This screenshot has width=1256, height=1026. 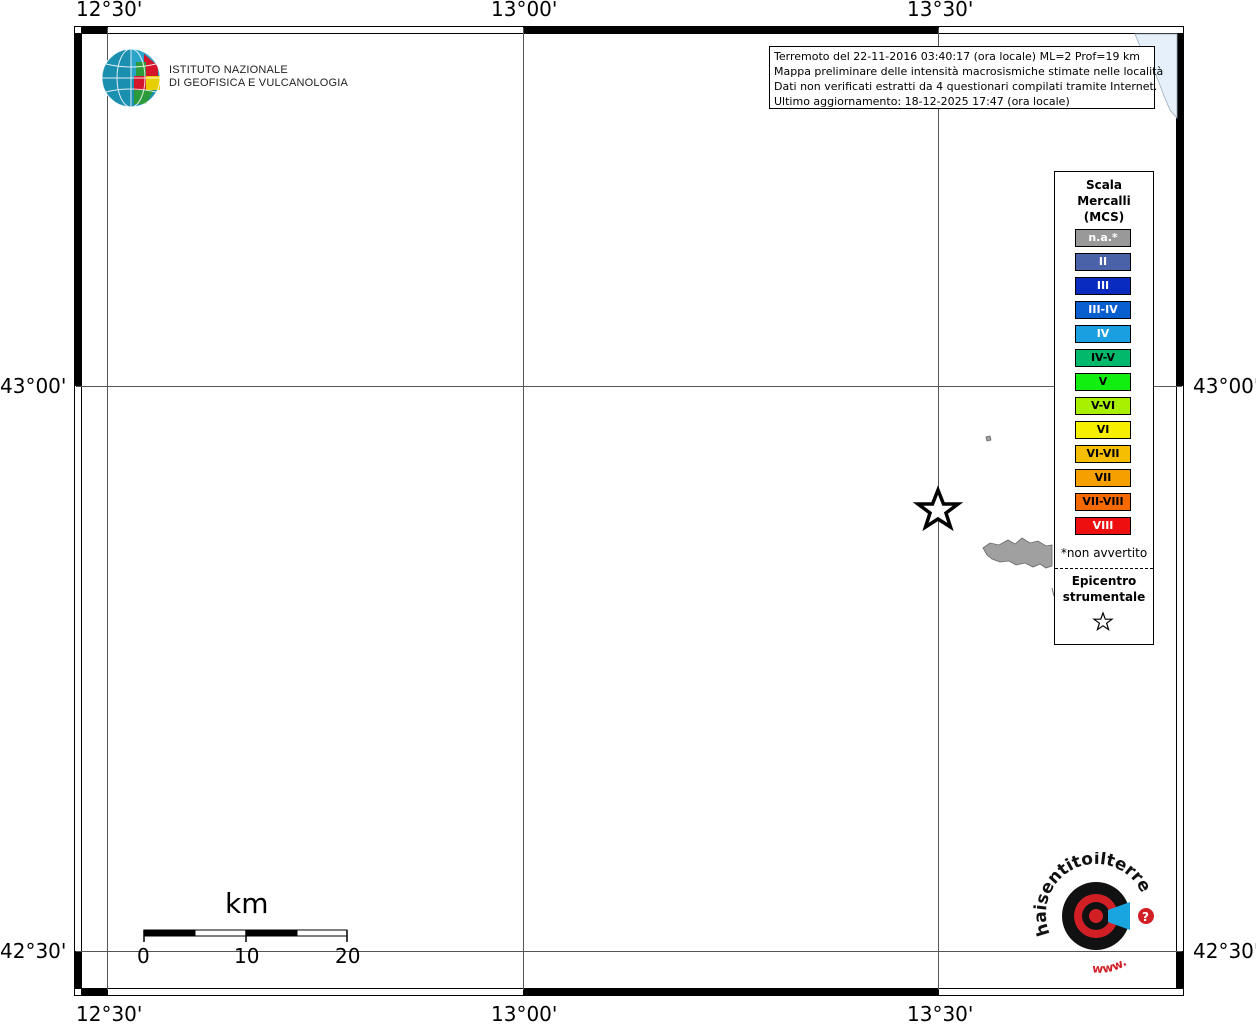 I want to click on ingv-logo-line2: DI GEOFISICA E VULCANOLOGIA, so click(x=258, y=83).